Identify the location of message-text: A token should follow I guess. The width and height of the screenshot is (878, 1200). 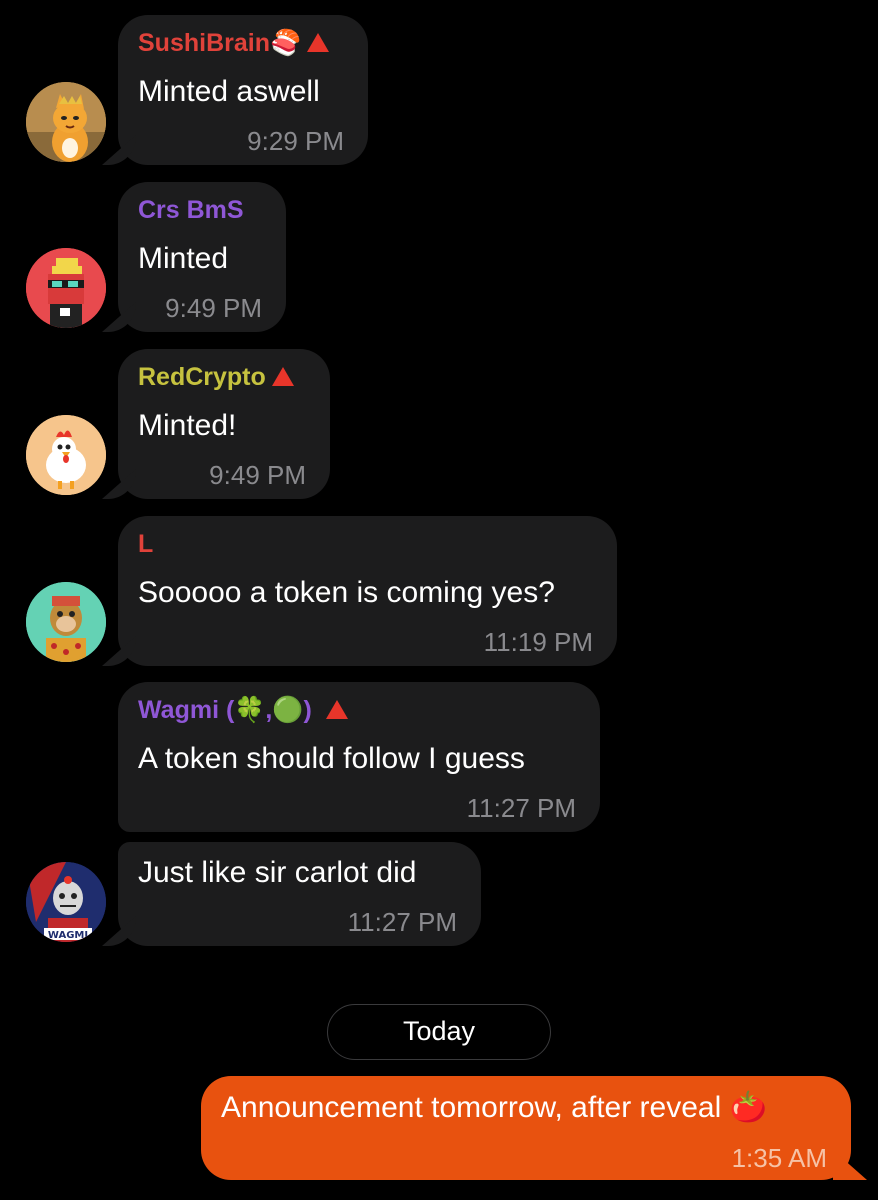
(331, 758).